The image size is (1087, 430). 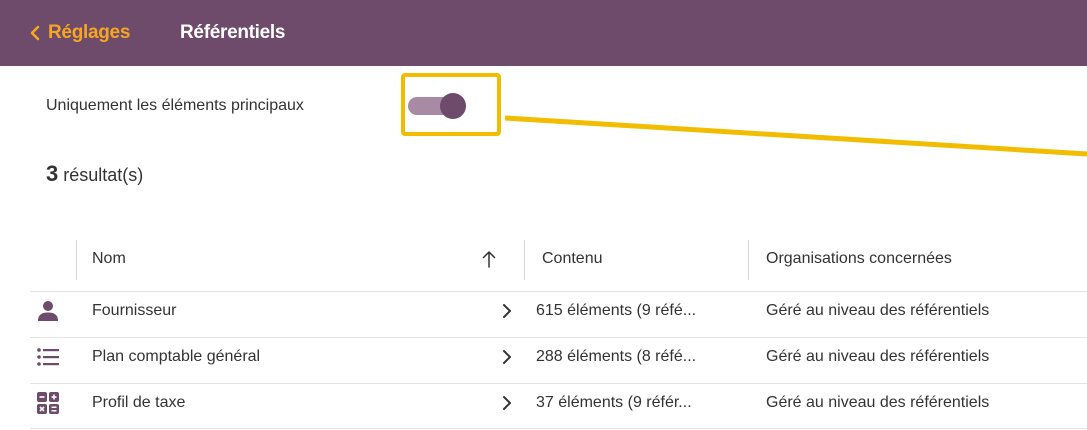 I want to click on column-header-nom: Nom, so click(x=109, y=259).